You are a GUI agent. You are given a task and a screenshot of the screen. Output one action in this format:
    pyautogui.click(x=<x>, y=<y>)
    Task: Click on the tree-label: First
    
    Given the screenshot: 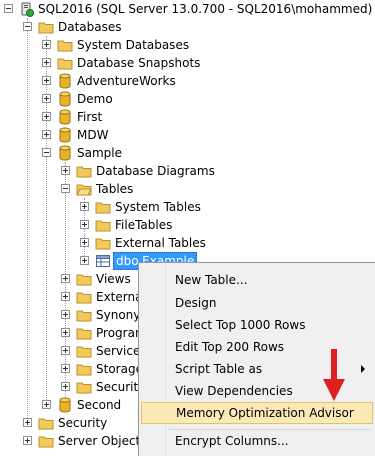 What is the action you would take?
    pyautogui.click(x=90, y=117)
    